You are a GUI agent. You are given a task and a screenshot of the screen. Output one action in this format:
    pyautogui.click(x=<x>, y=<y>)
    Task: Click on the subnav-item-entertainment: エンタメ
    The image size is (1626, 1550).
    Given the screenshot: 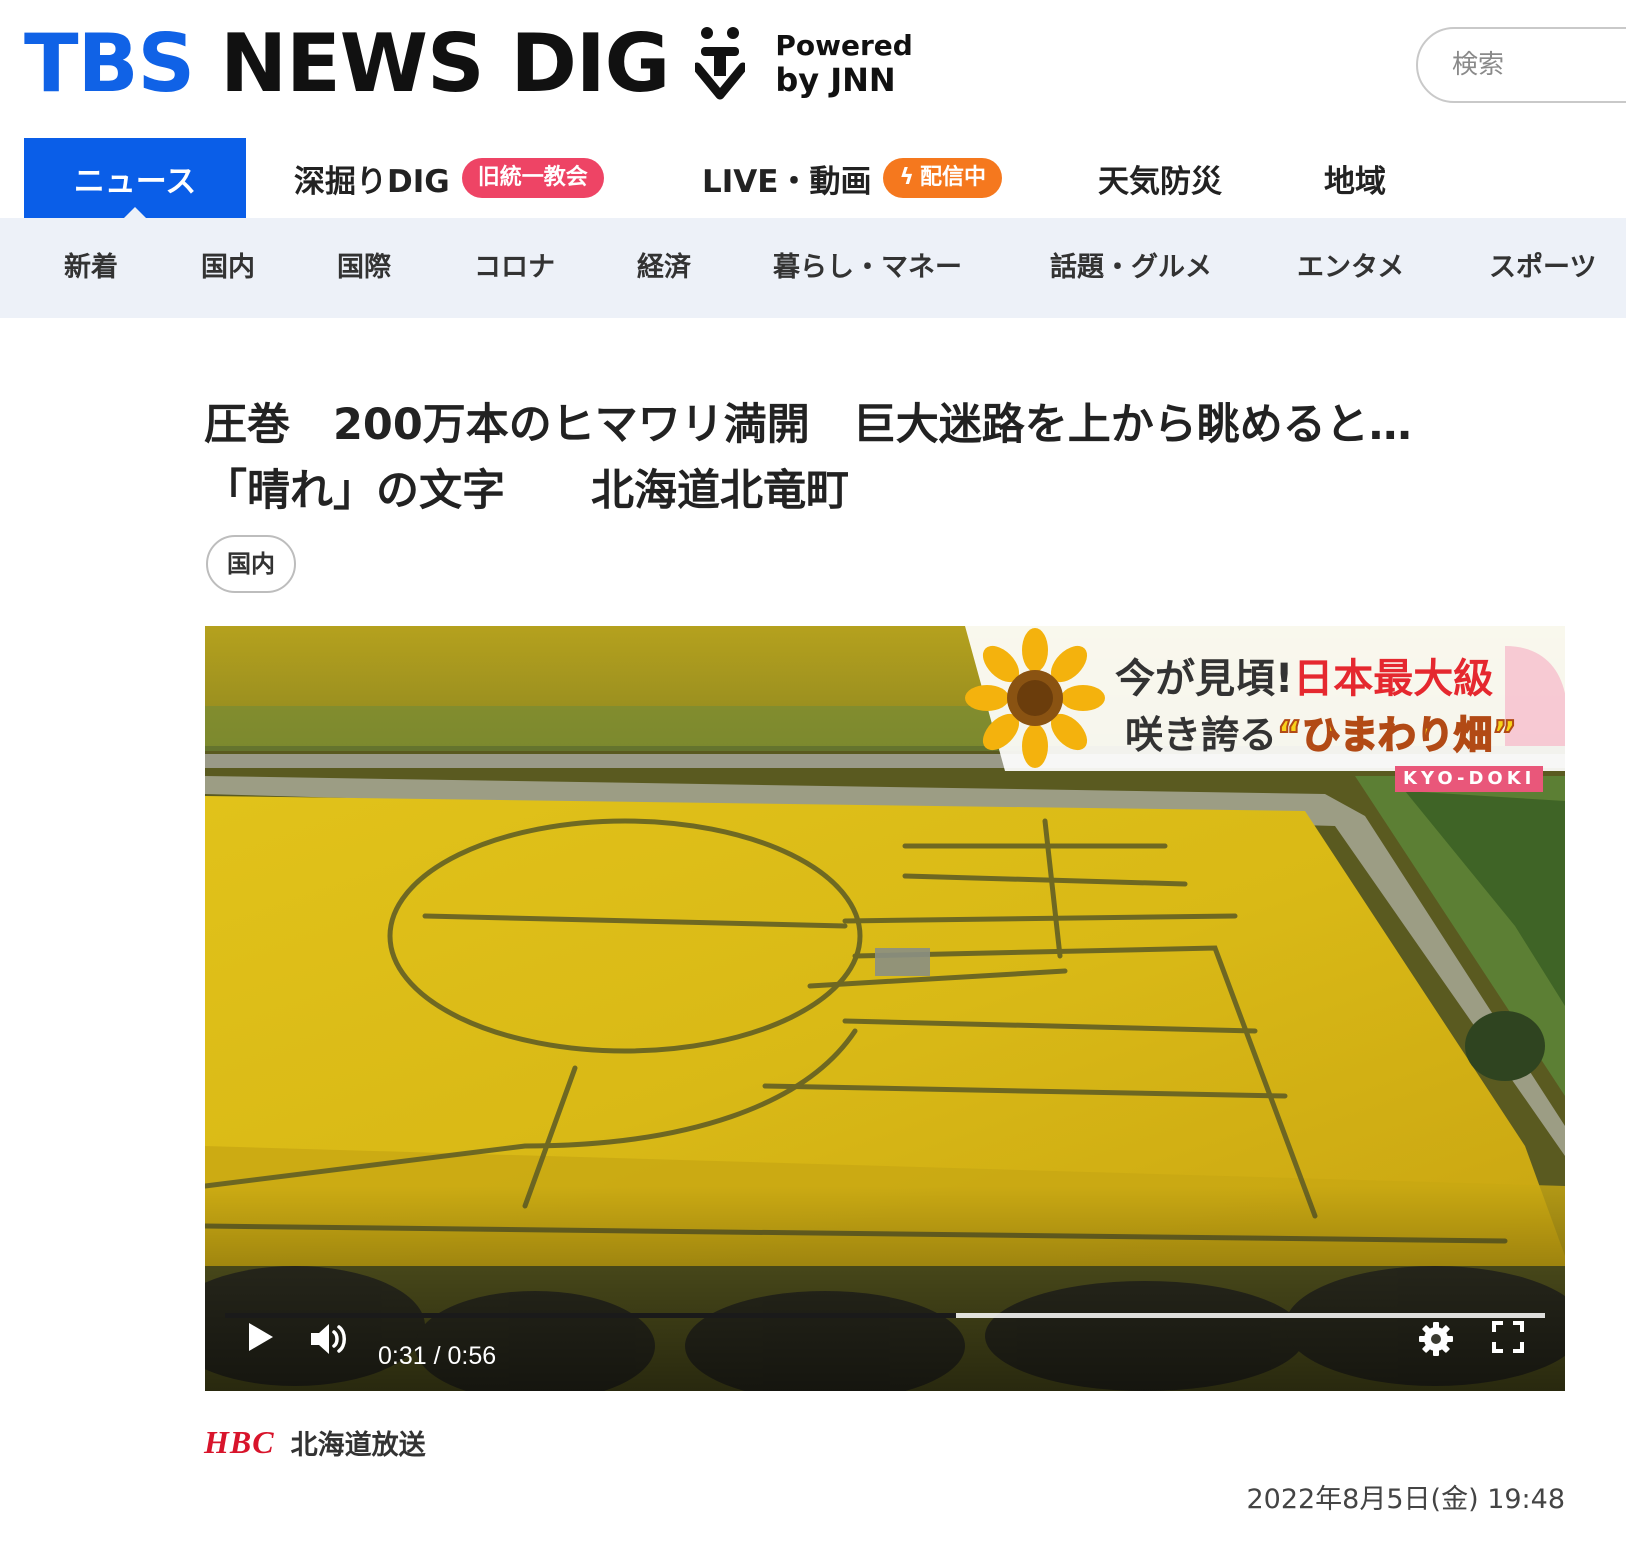 What is the action you would take?
    pyautogui.click(x=1350, y=268)
    